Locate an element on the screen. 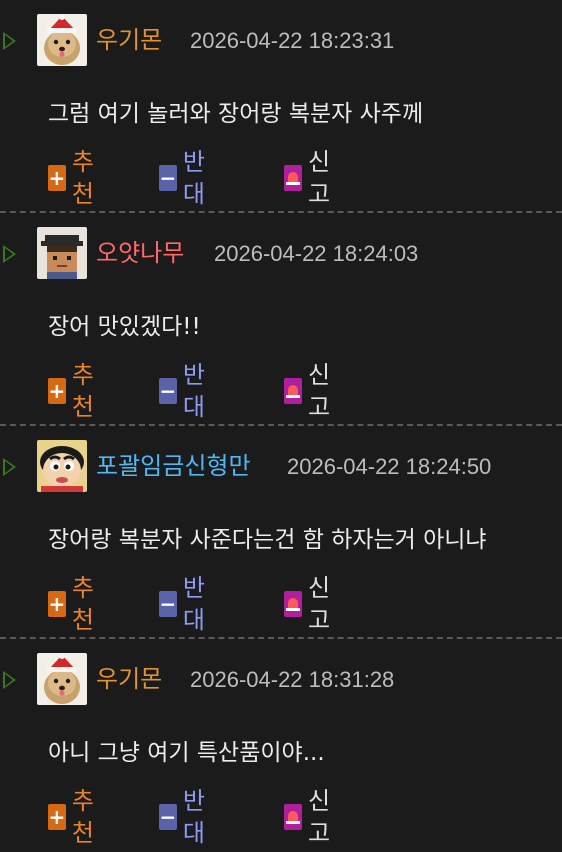 The height and width of the screenshot is (852, 562). nickname: 포괄임금신형만 is located at coordinates (173, 466).